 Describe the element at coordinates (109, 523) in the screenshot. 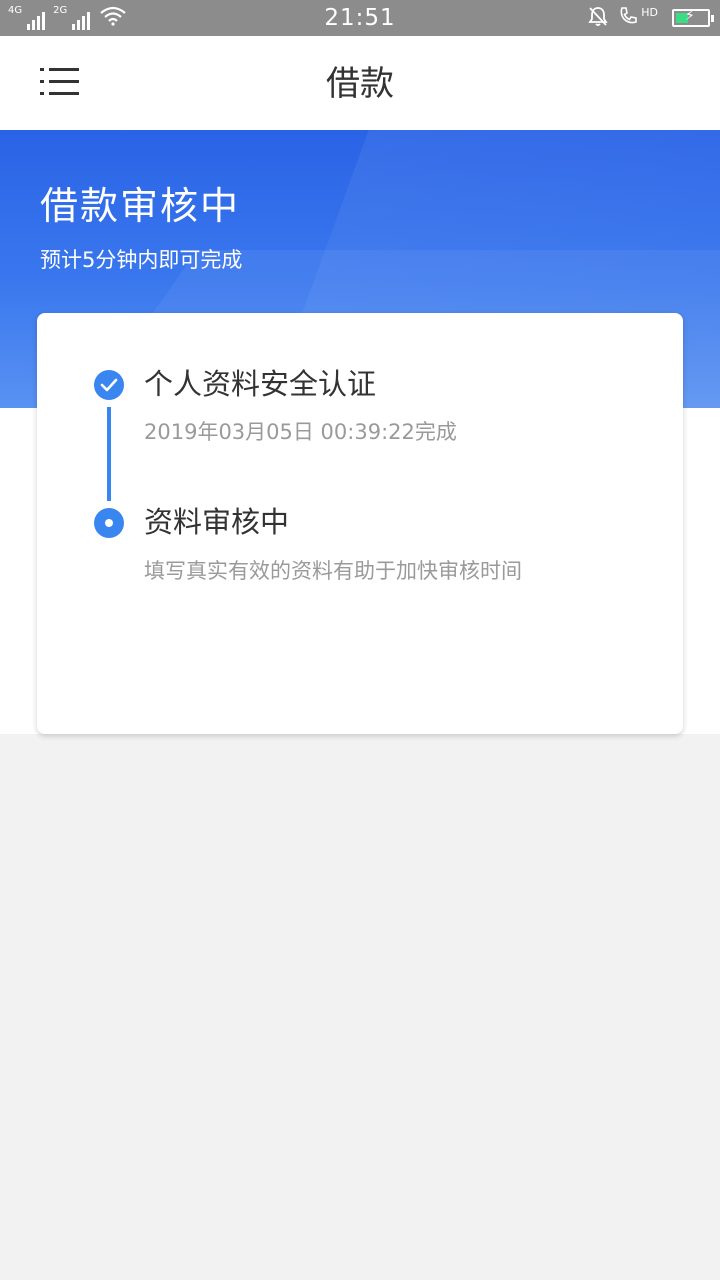

I see `current-step-dot-icon` at that location.